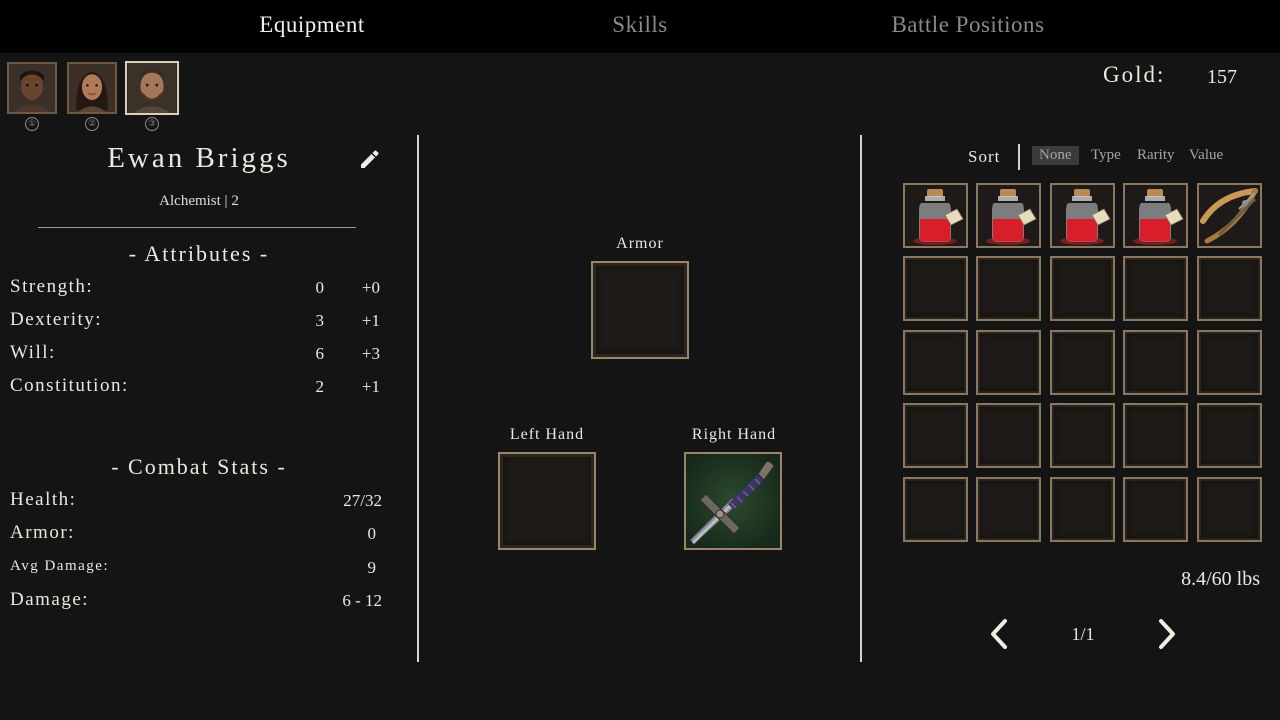 The height and width of the screenshot is (720, 1280). What do you see at coordinates (56, 319) in the screenshot?
I see `attr-dexterity-label: Dexterity:` at bounding box center [56, 319].